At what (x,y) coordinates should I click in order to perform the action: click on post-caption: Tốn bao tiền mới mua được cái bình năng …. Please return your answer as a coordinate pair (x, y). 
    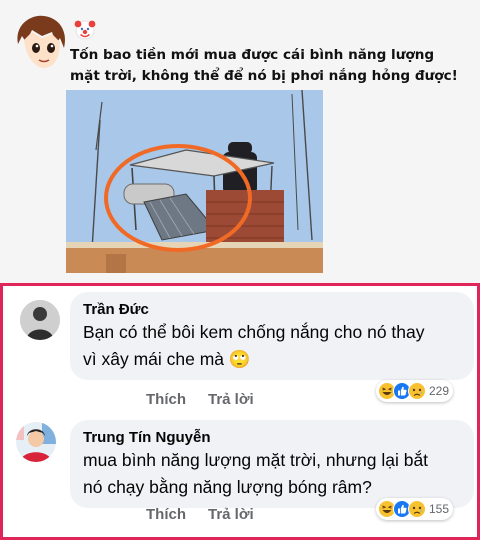
    Looking at the image, I should click on (264, 65).